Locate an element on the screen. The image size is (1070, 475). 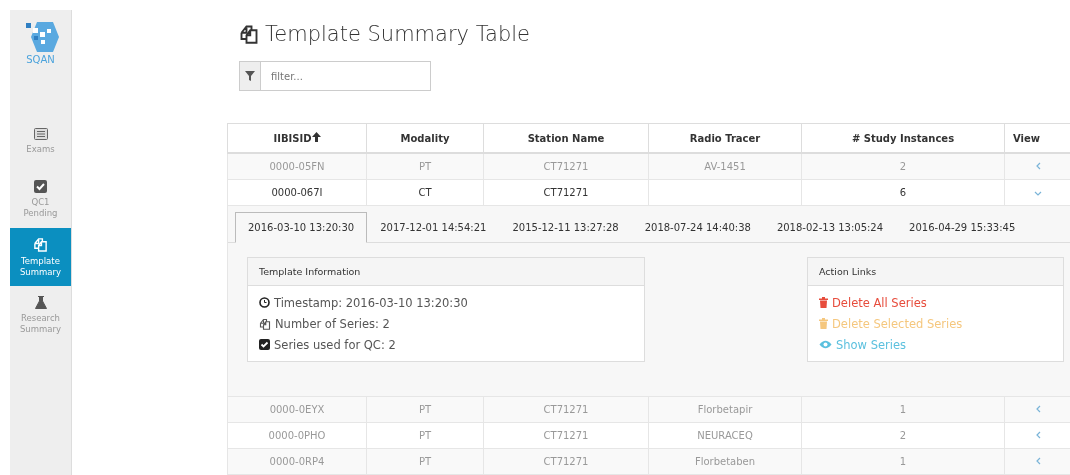
date-tab: 2015-12-11 13:27:28 is located at coordinates (565, 227).